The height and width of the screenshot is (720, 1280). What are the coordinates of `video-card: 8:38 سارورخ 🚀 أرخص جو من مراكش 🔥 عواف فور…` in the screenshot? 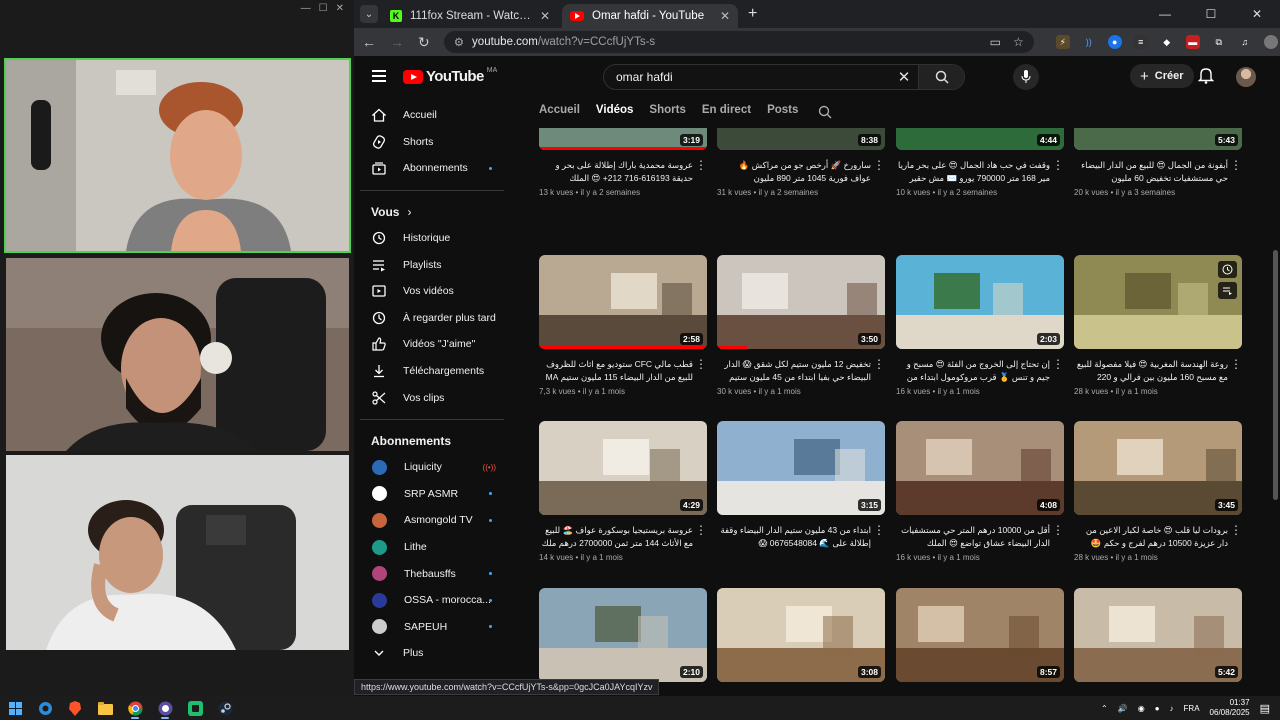 It's located at (801, 162).